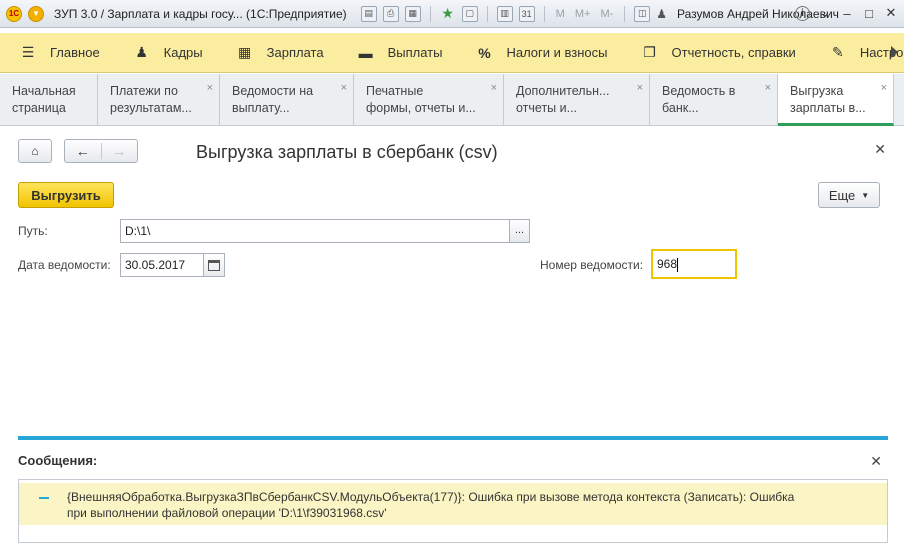  What do you see at coordinates (36, 13) in the screenshot?
I see `main-menu-icon: ▼` at bounding box center [36, 13].